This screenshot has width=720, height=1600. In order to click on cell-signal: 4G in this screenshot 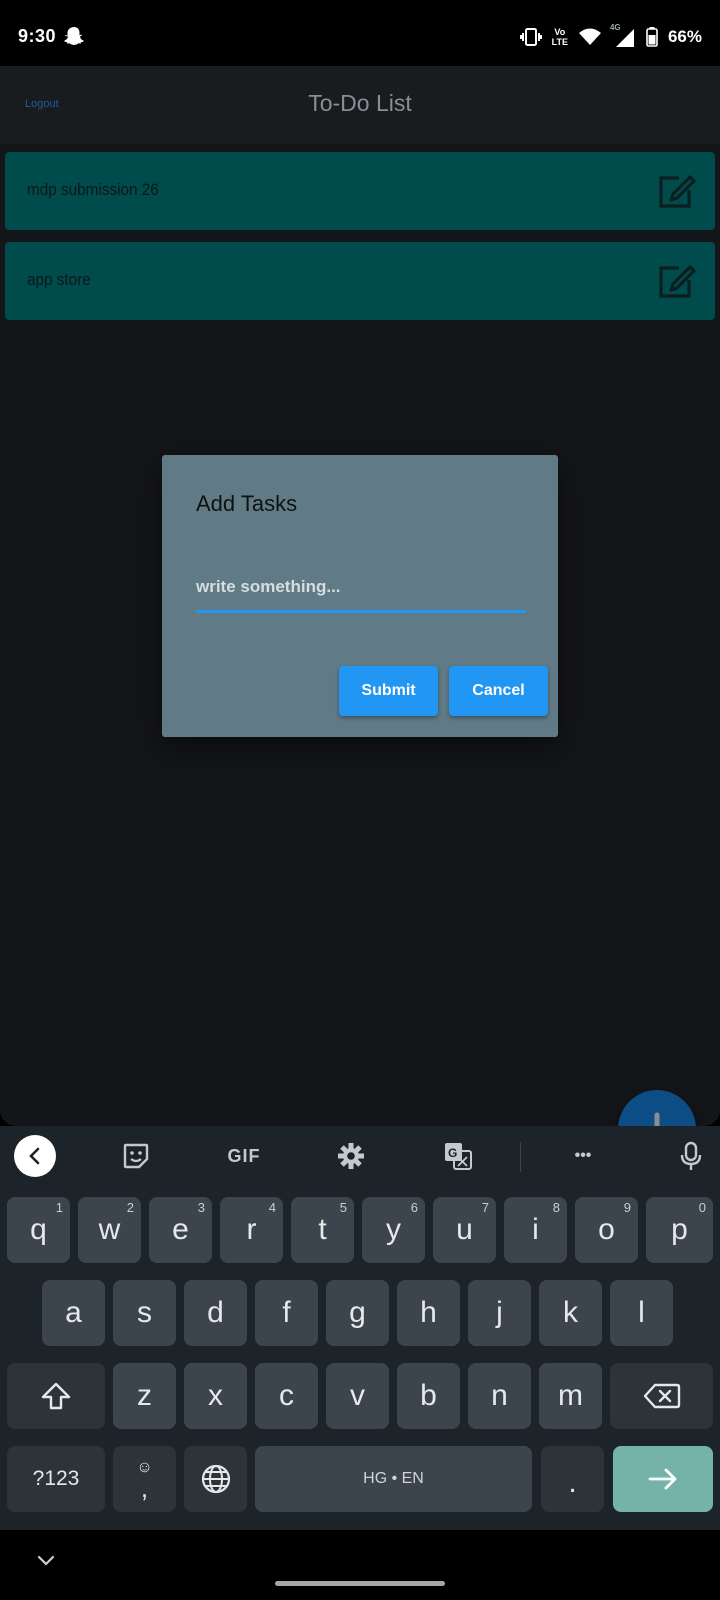, I will do `click(623, 36)`.